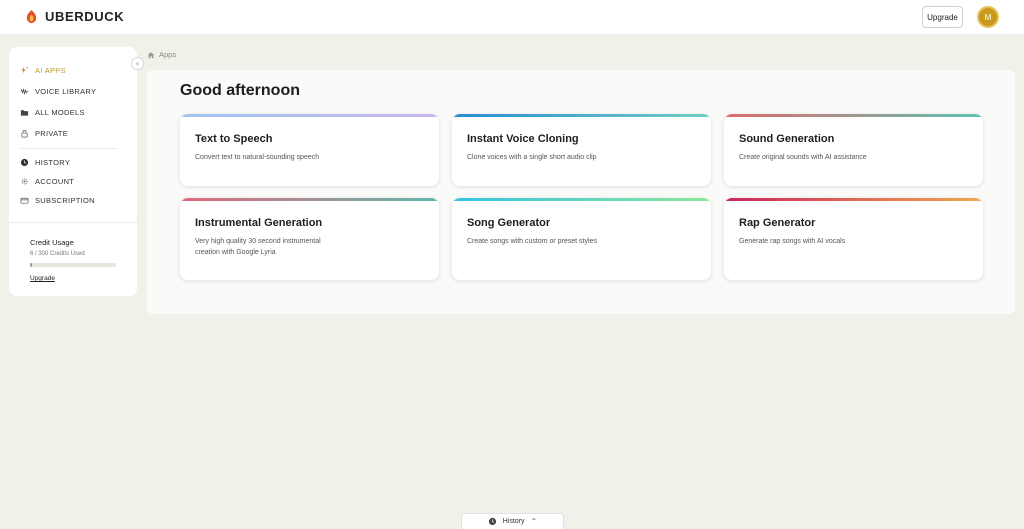  I want to click on sidebar-item-voice-library: VOICE LIBRARY, so click(58, 91).